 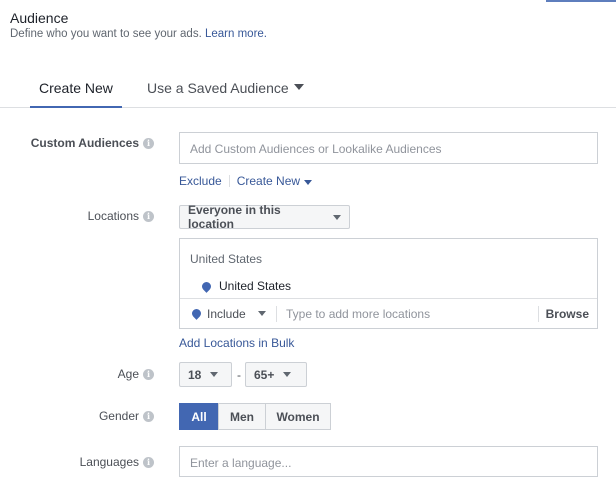 I want to click on age-min-select: 18, so click(x=205, y=374).